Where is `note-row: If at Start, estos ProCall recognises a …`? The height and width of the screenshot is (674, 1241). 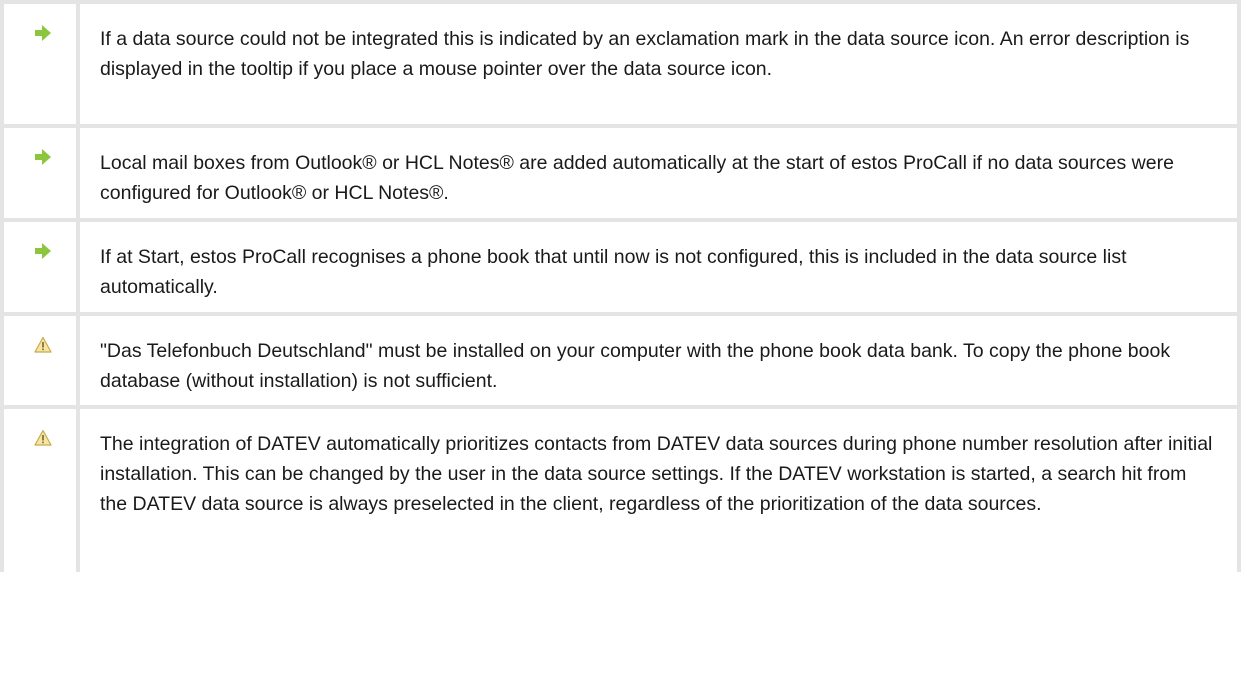
note-row: If at Start, estos ProCall recognises a … is located at coordinates (620, 269).